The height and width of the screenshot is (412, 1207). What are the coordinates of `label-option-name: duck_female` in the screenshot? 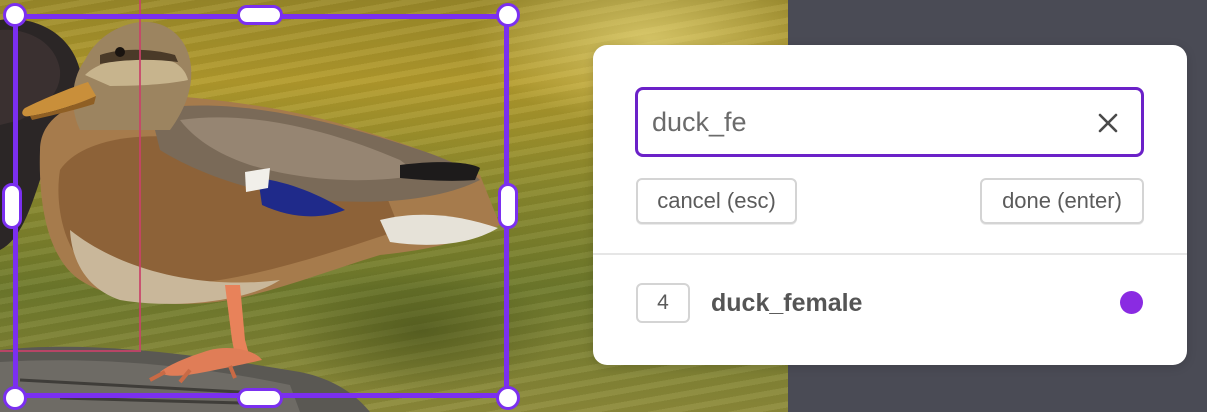 It's located at (787, 303).